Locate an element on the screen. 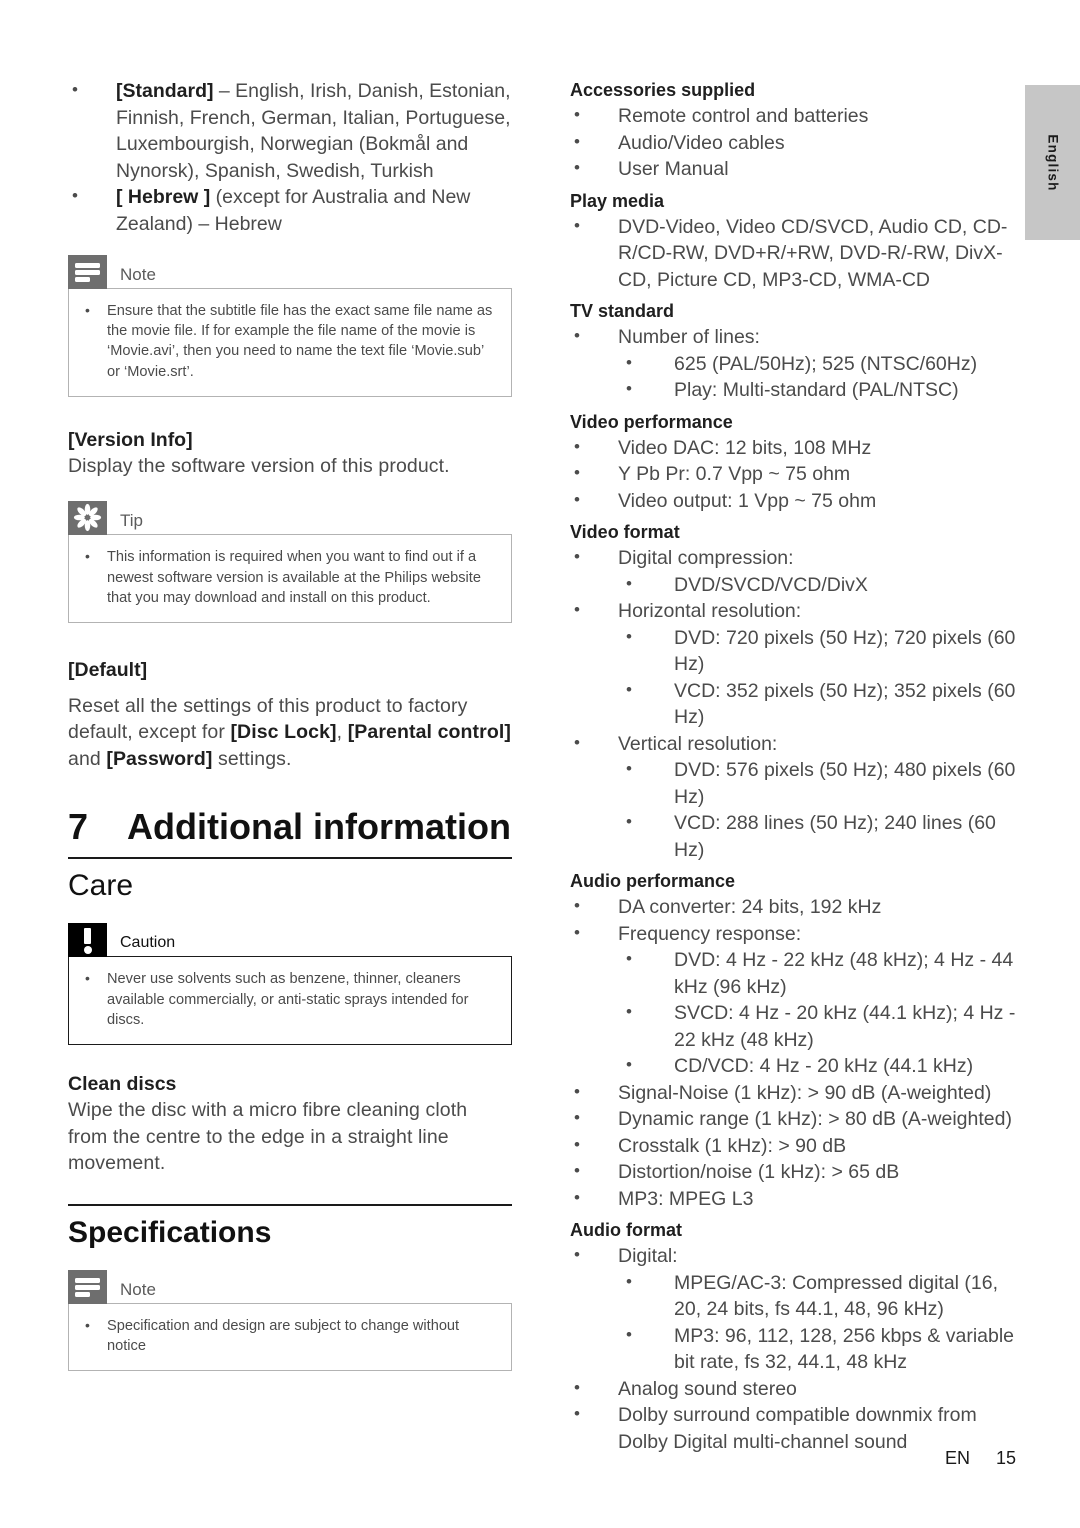  list-item: Video DAC: 12 bits, 108 MHz is located at coordinates (795, 448).